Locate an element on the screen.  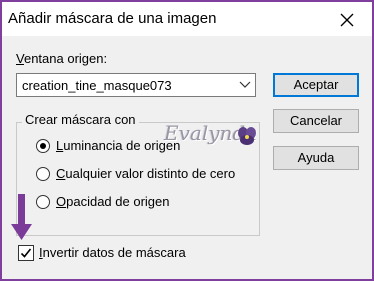
close-icon is located at coordinates (347, 20).